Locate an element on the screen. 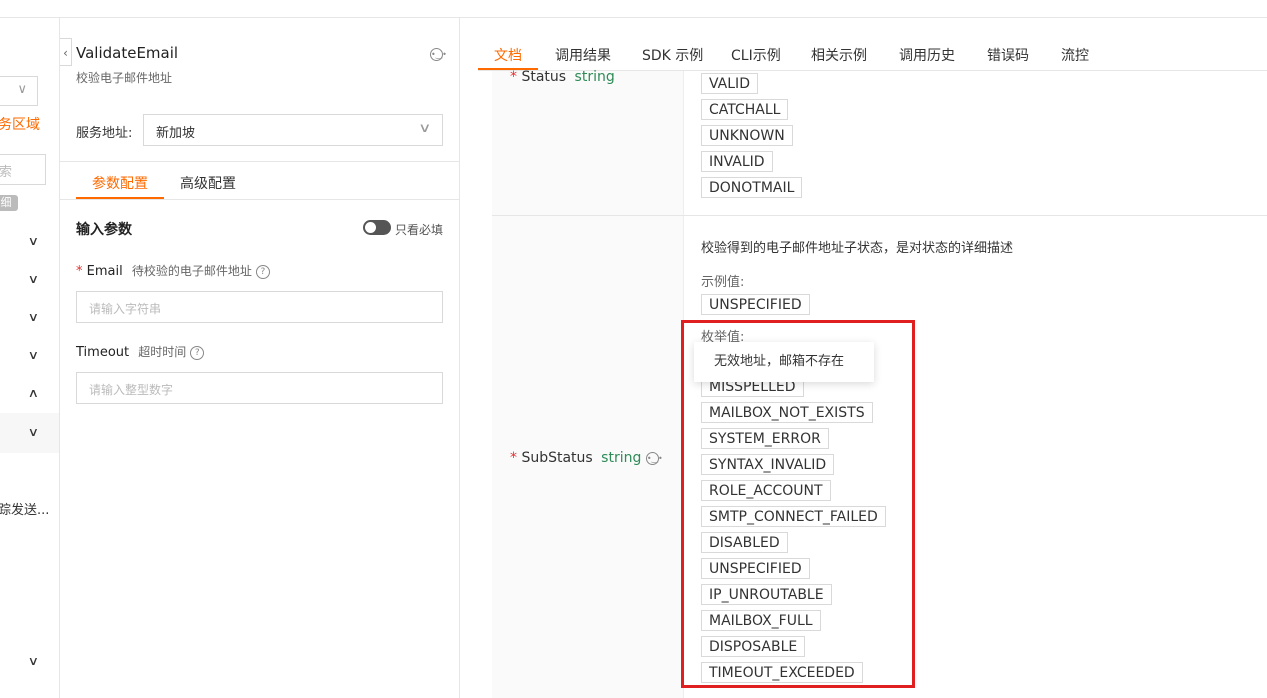  field-description: 校验得到的电子邮件地址子状态，是对状态的详细描述 is located at coordinates (857, 248).